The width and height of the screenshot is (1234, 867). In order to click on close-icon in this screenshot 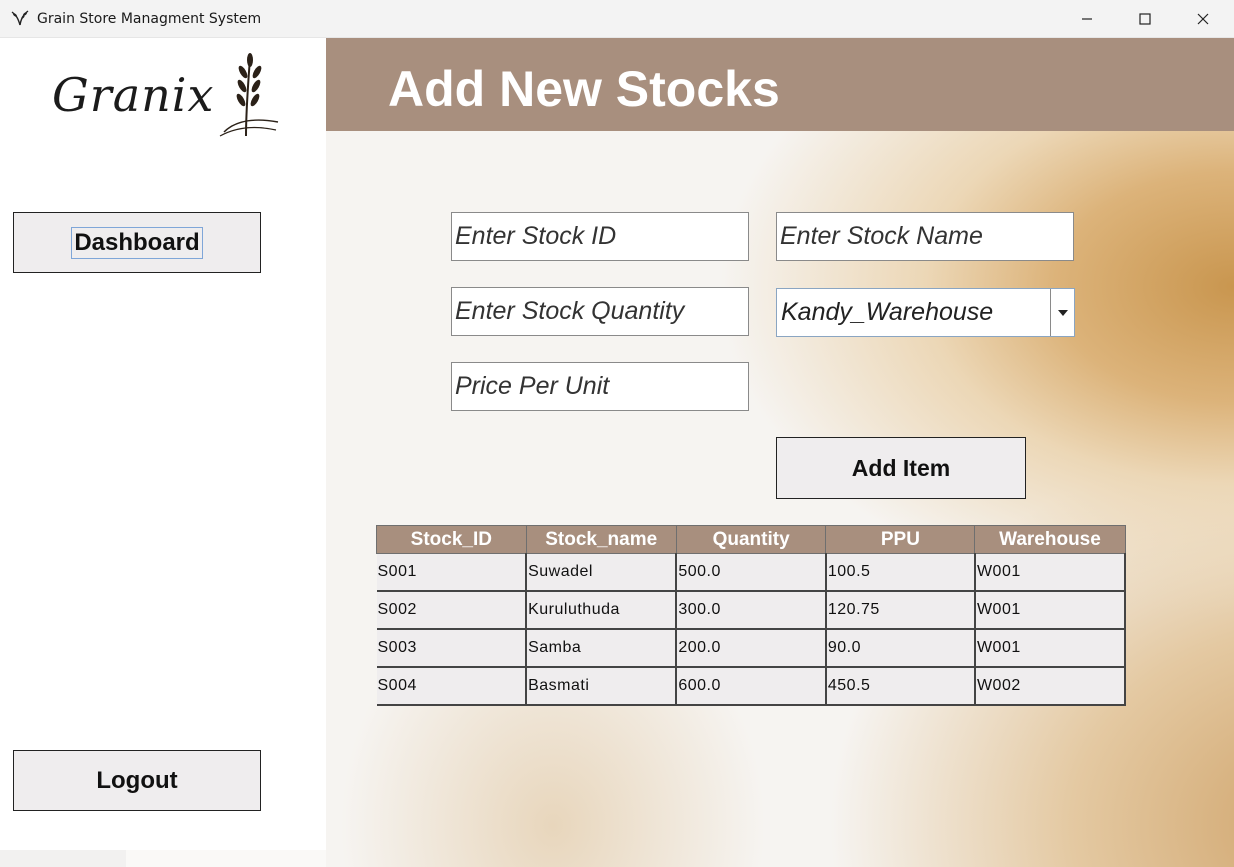, I will do `click(1203, 19)`.